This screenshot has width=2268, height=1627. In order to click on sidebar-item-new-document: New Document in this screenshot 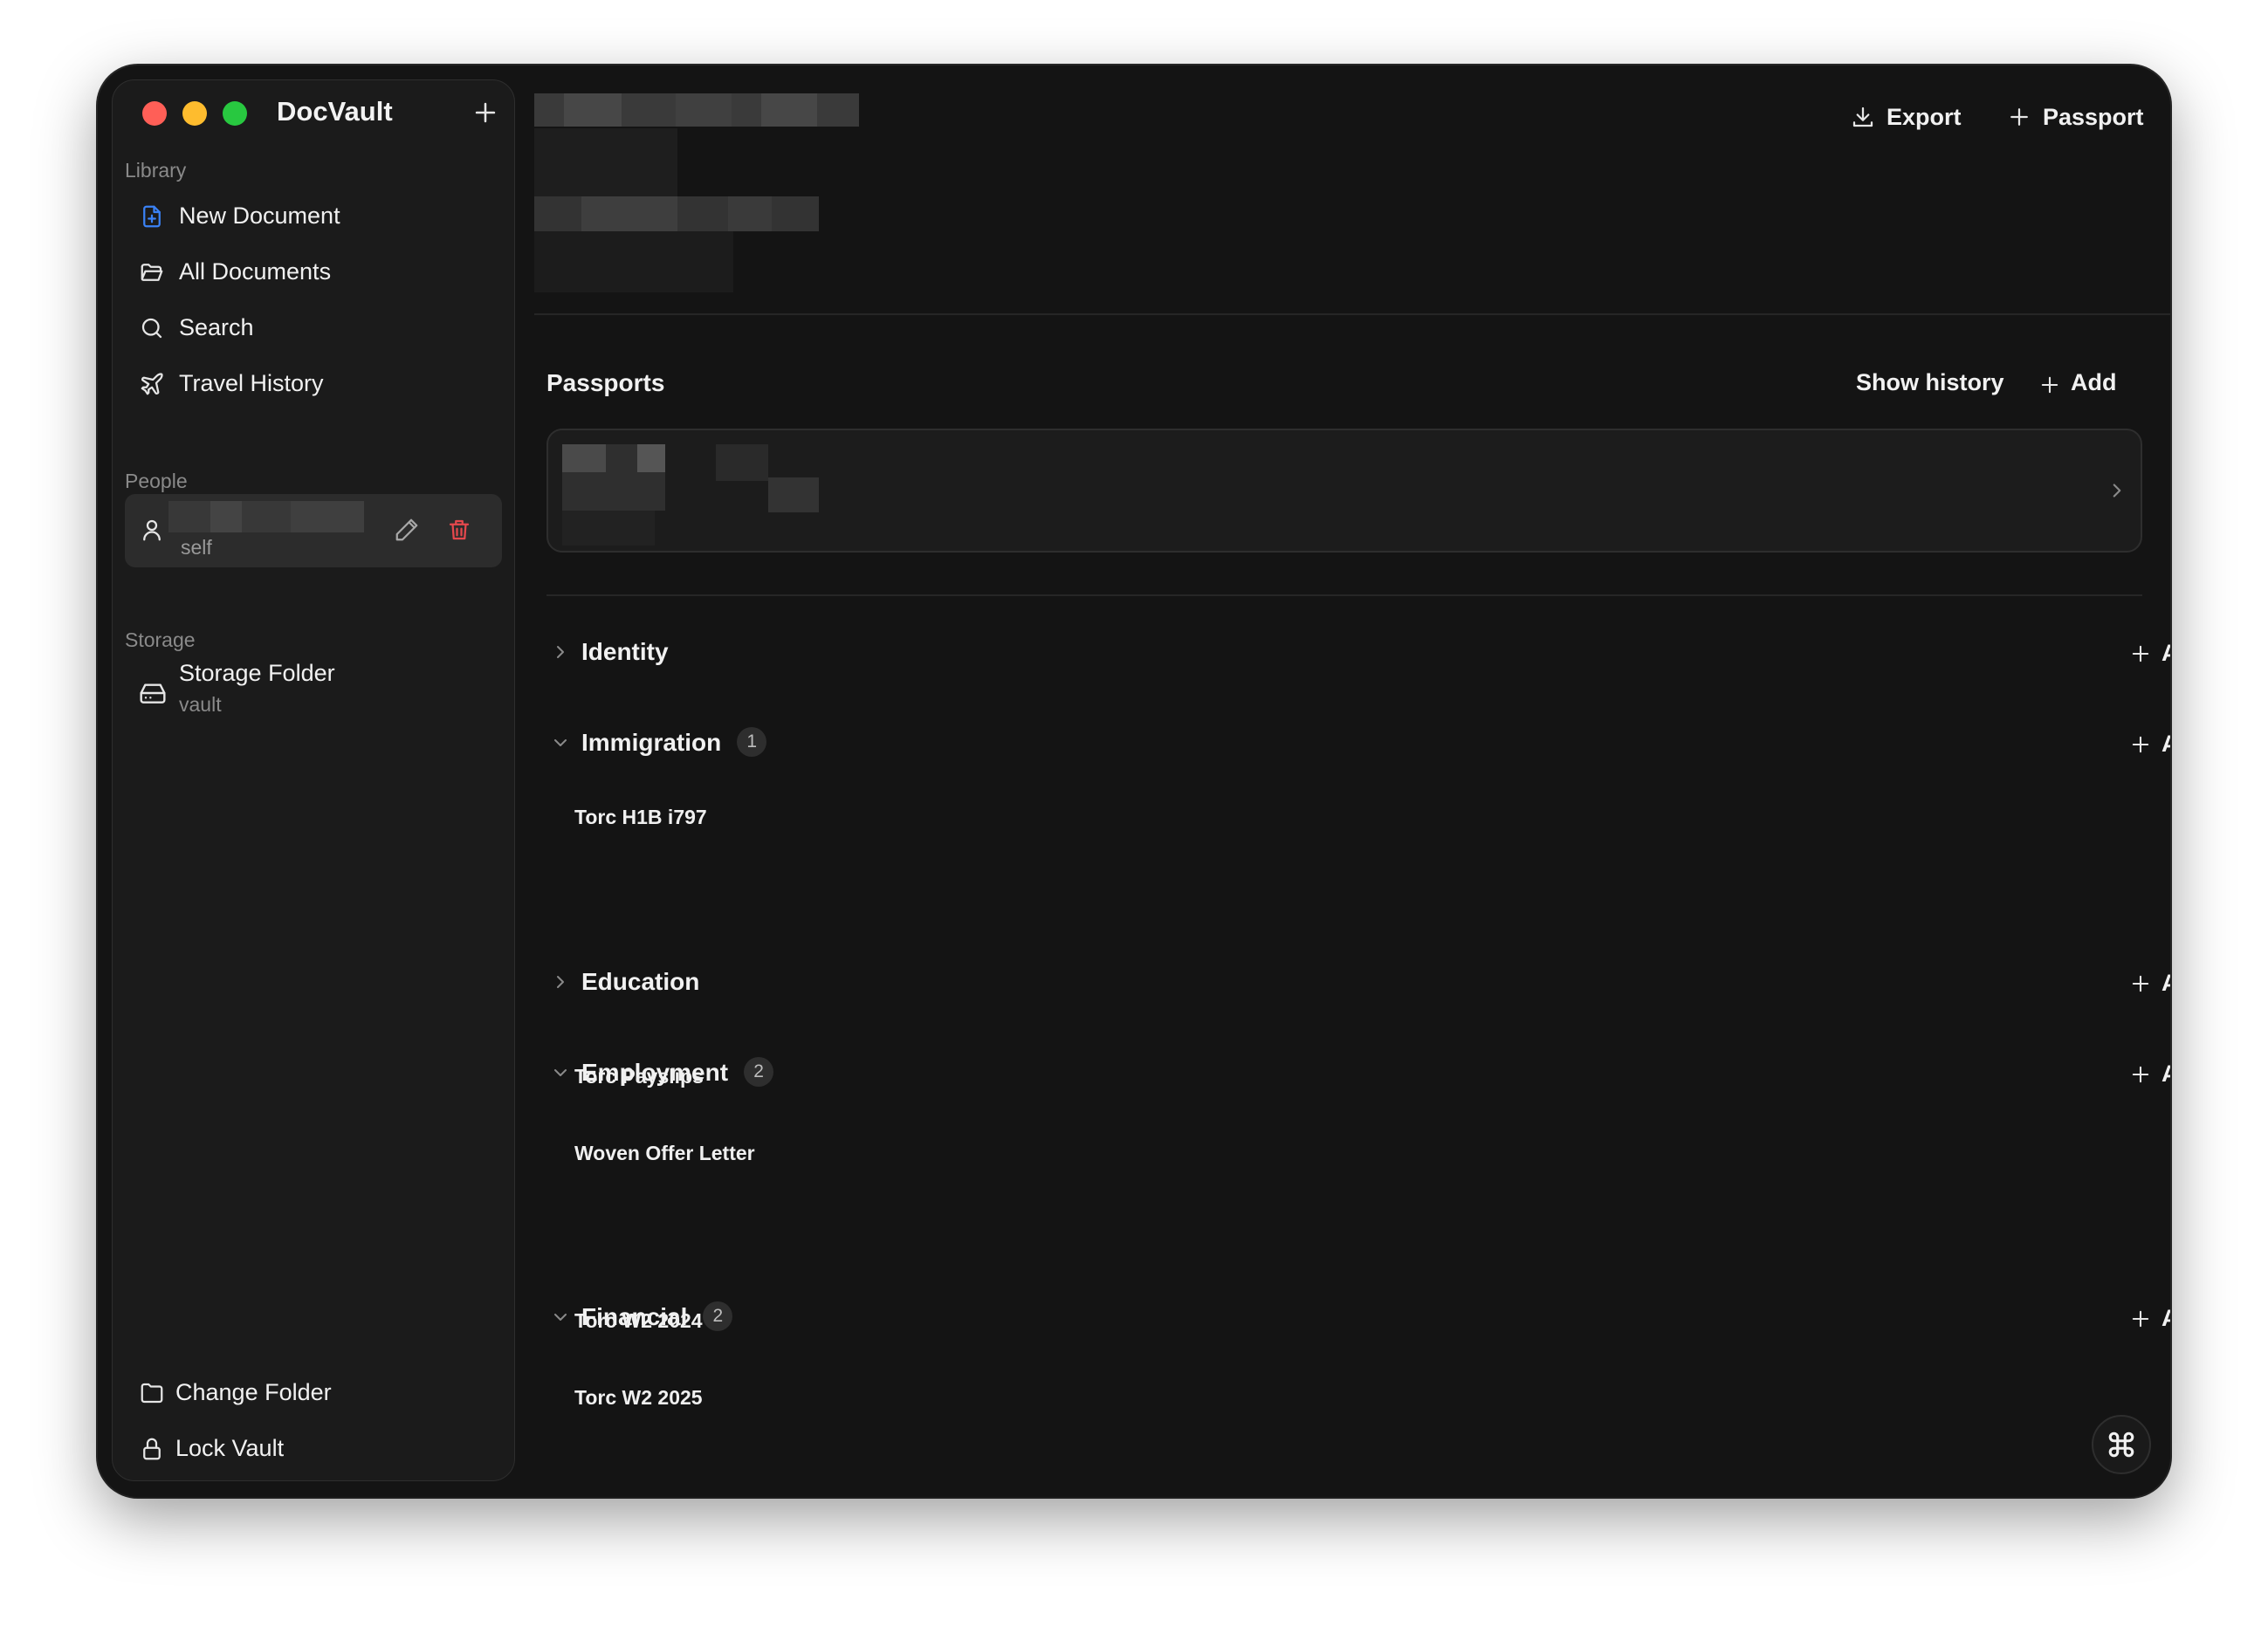, I will do `click(313, 215)`.